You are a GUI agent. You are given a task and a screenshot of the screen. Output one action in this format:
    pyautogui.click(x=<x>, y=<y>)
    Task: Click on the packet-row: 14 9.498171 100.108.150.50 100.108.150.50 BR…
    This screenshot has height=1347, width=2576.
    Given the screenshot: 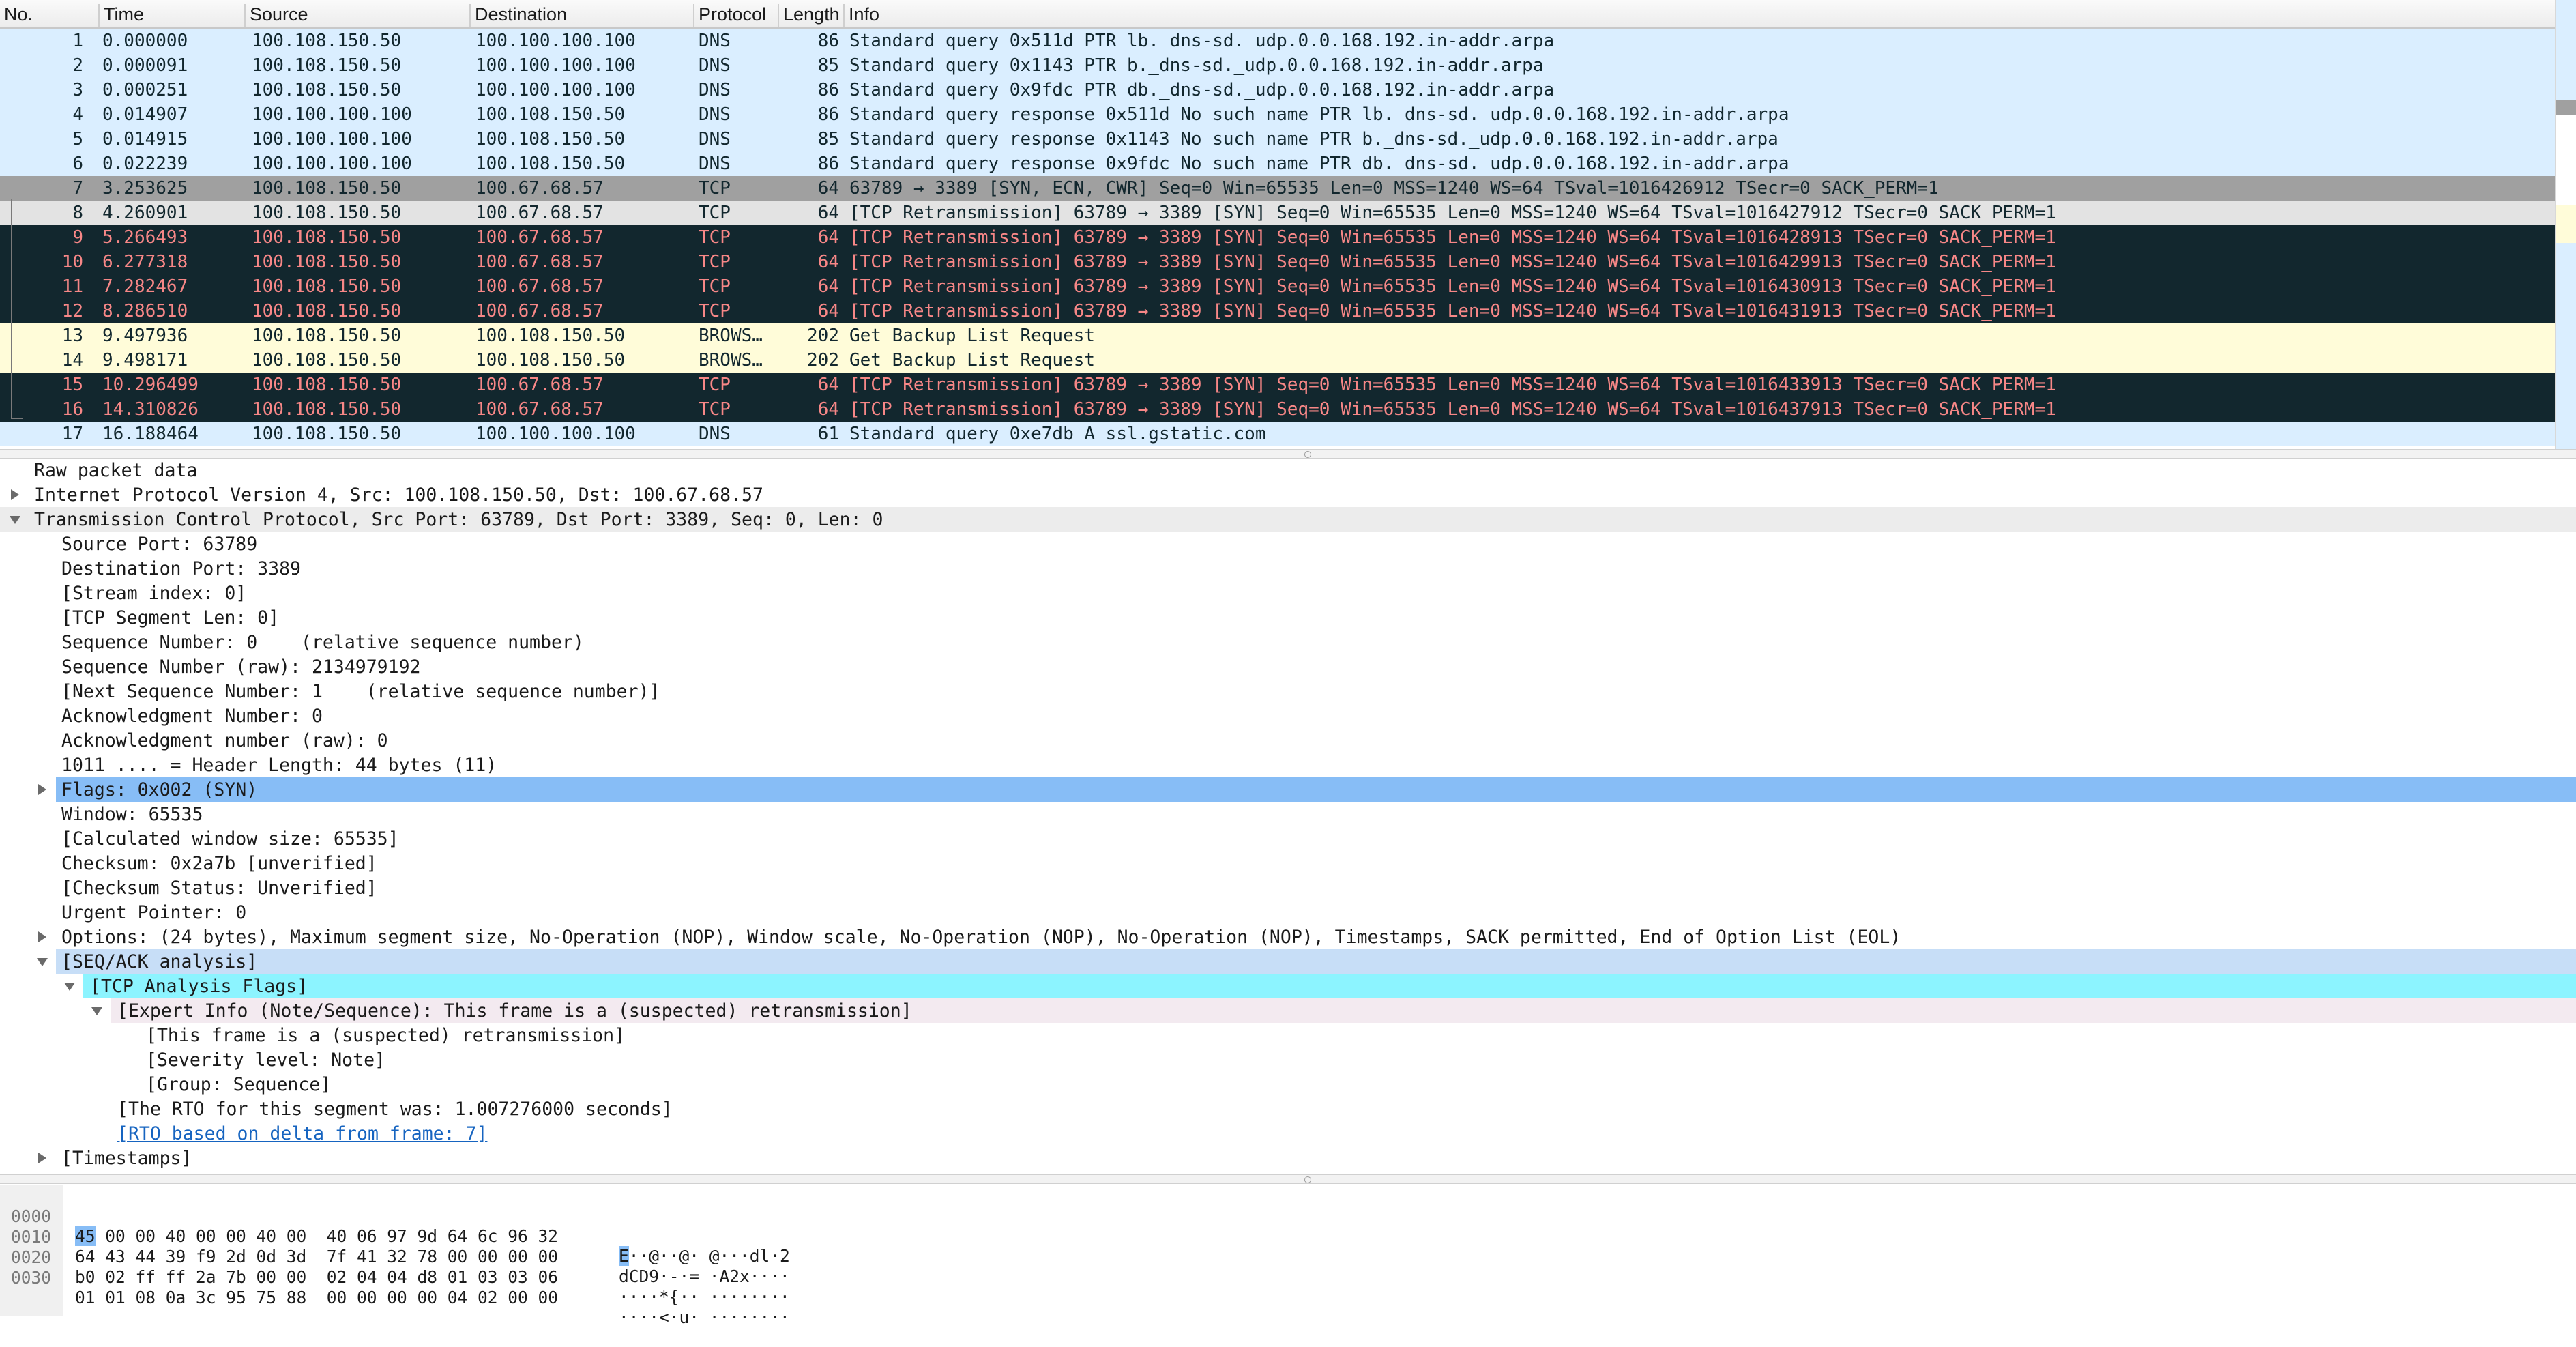 What is the action you would take?
    pyautogui.click(x=1277, y=360)
    